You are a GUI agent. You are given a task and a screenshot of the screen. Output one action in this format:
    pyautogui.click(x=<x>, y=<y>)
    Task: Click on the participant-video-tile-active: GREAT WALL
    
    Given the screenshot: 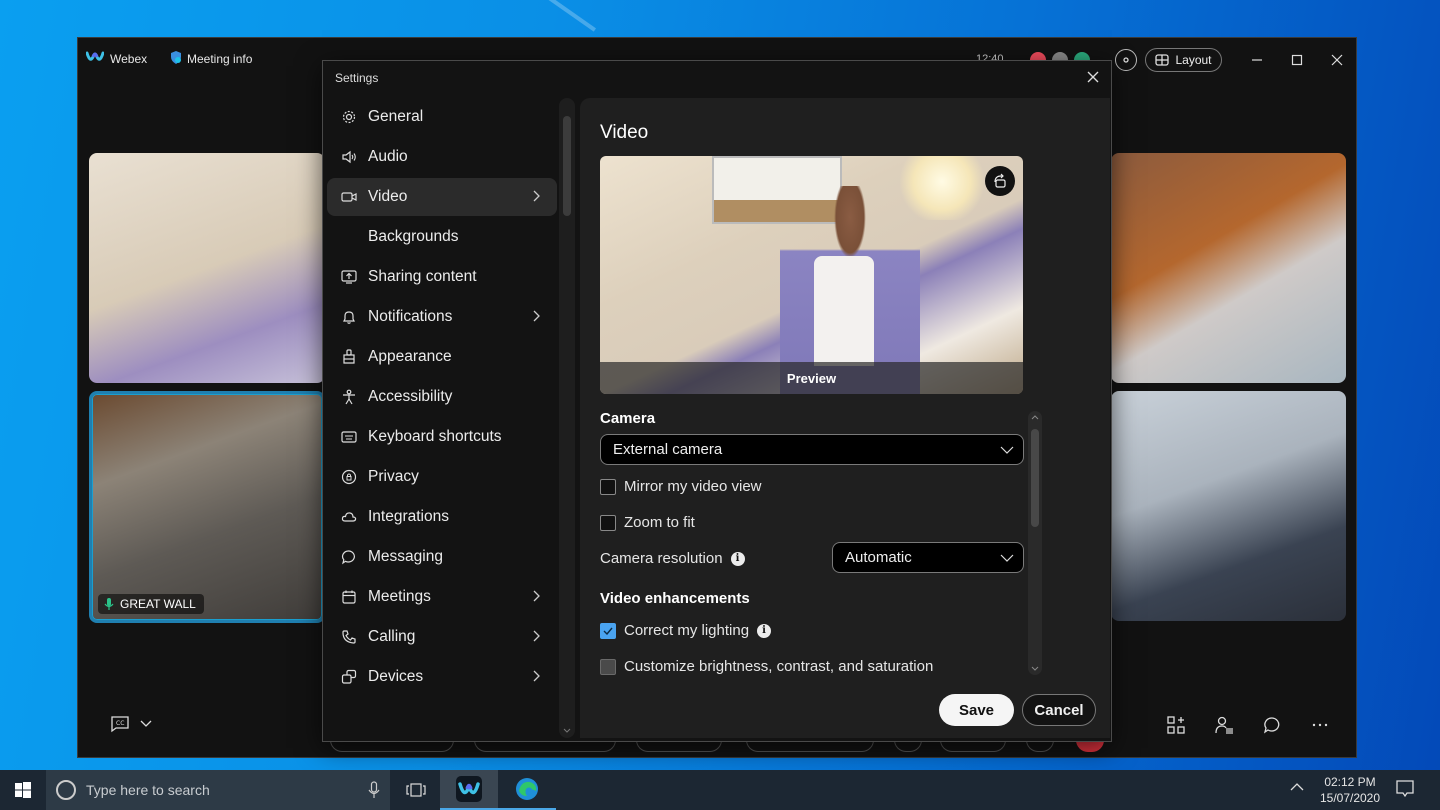 What is the action you would take?
    pyautogui.click(x=207, y=507)
    